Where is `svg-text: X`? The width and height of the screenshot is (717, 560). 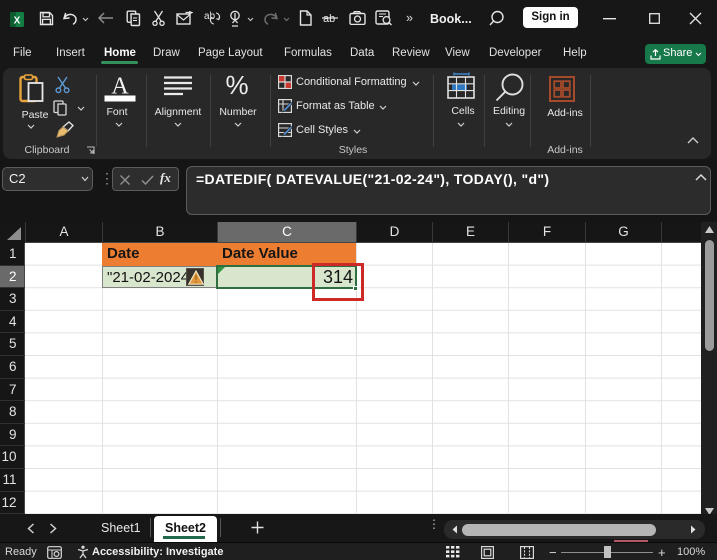
svg-text: X is located at coordinates (17, 21).